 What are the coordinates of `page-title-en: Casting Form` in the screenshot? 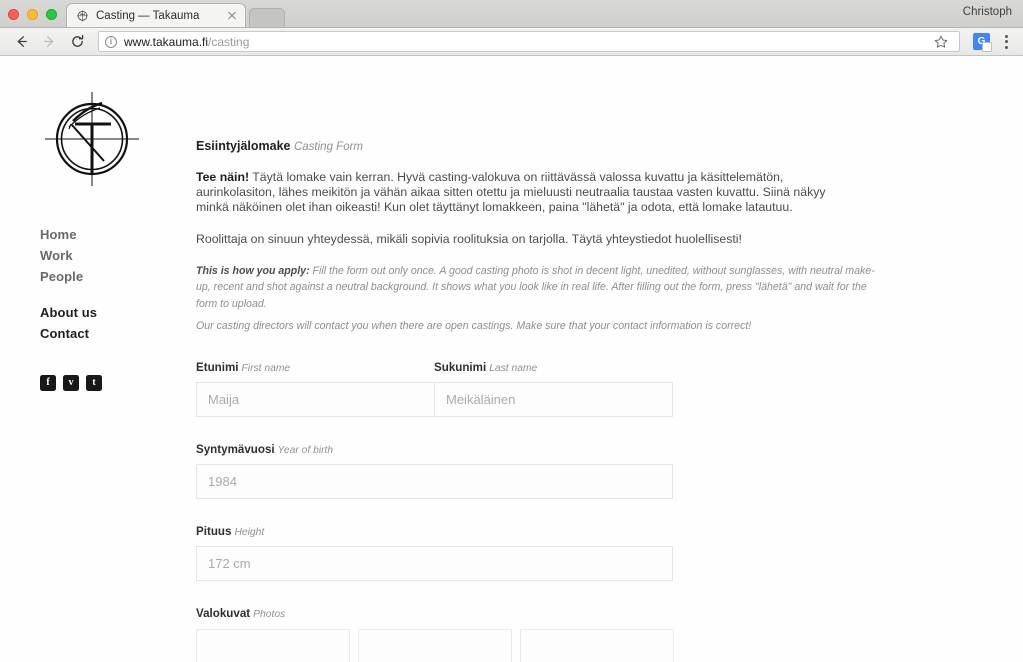 It's located at (328, 147).